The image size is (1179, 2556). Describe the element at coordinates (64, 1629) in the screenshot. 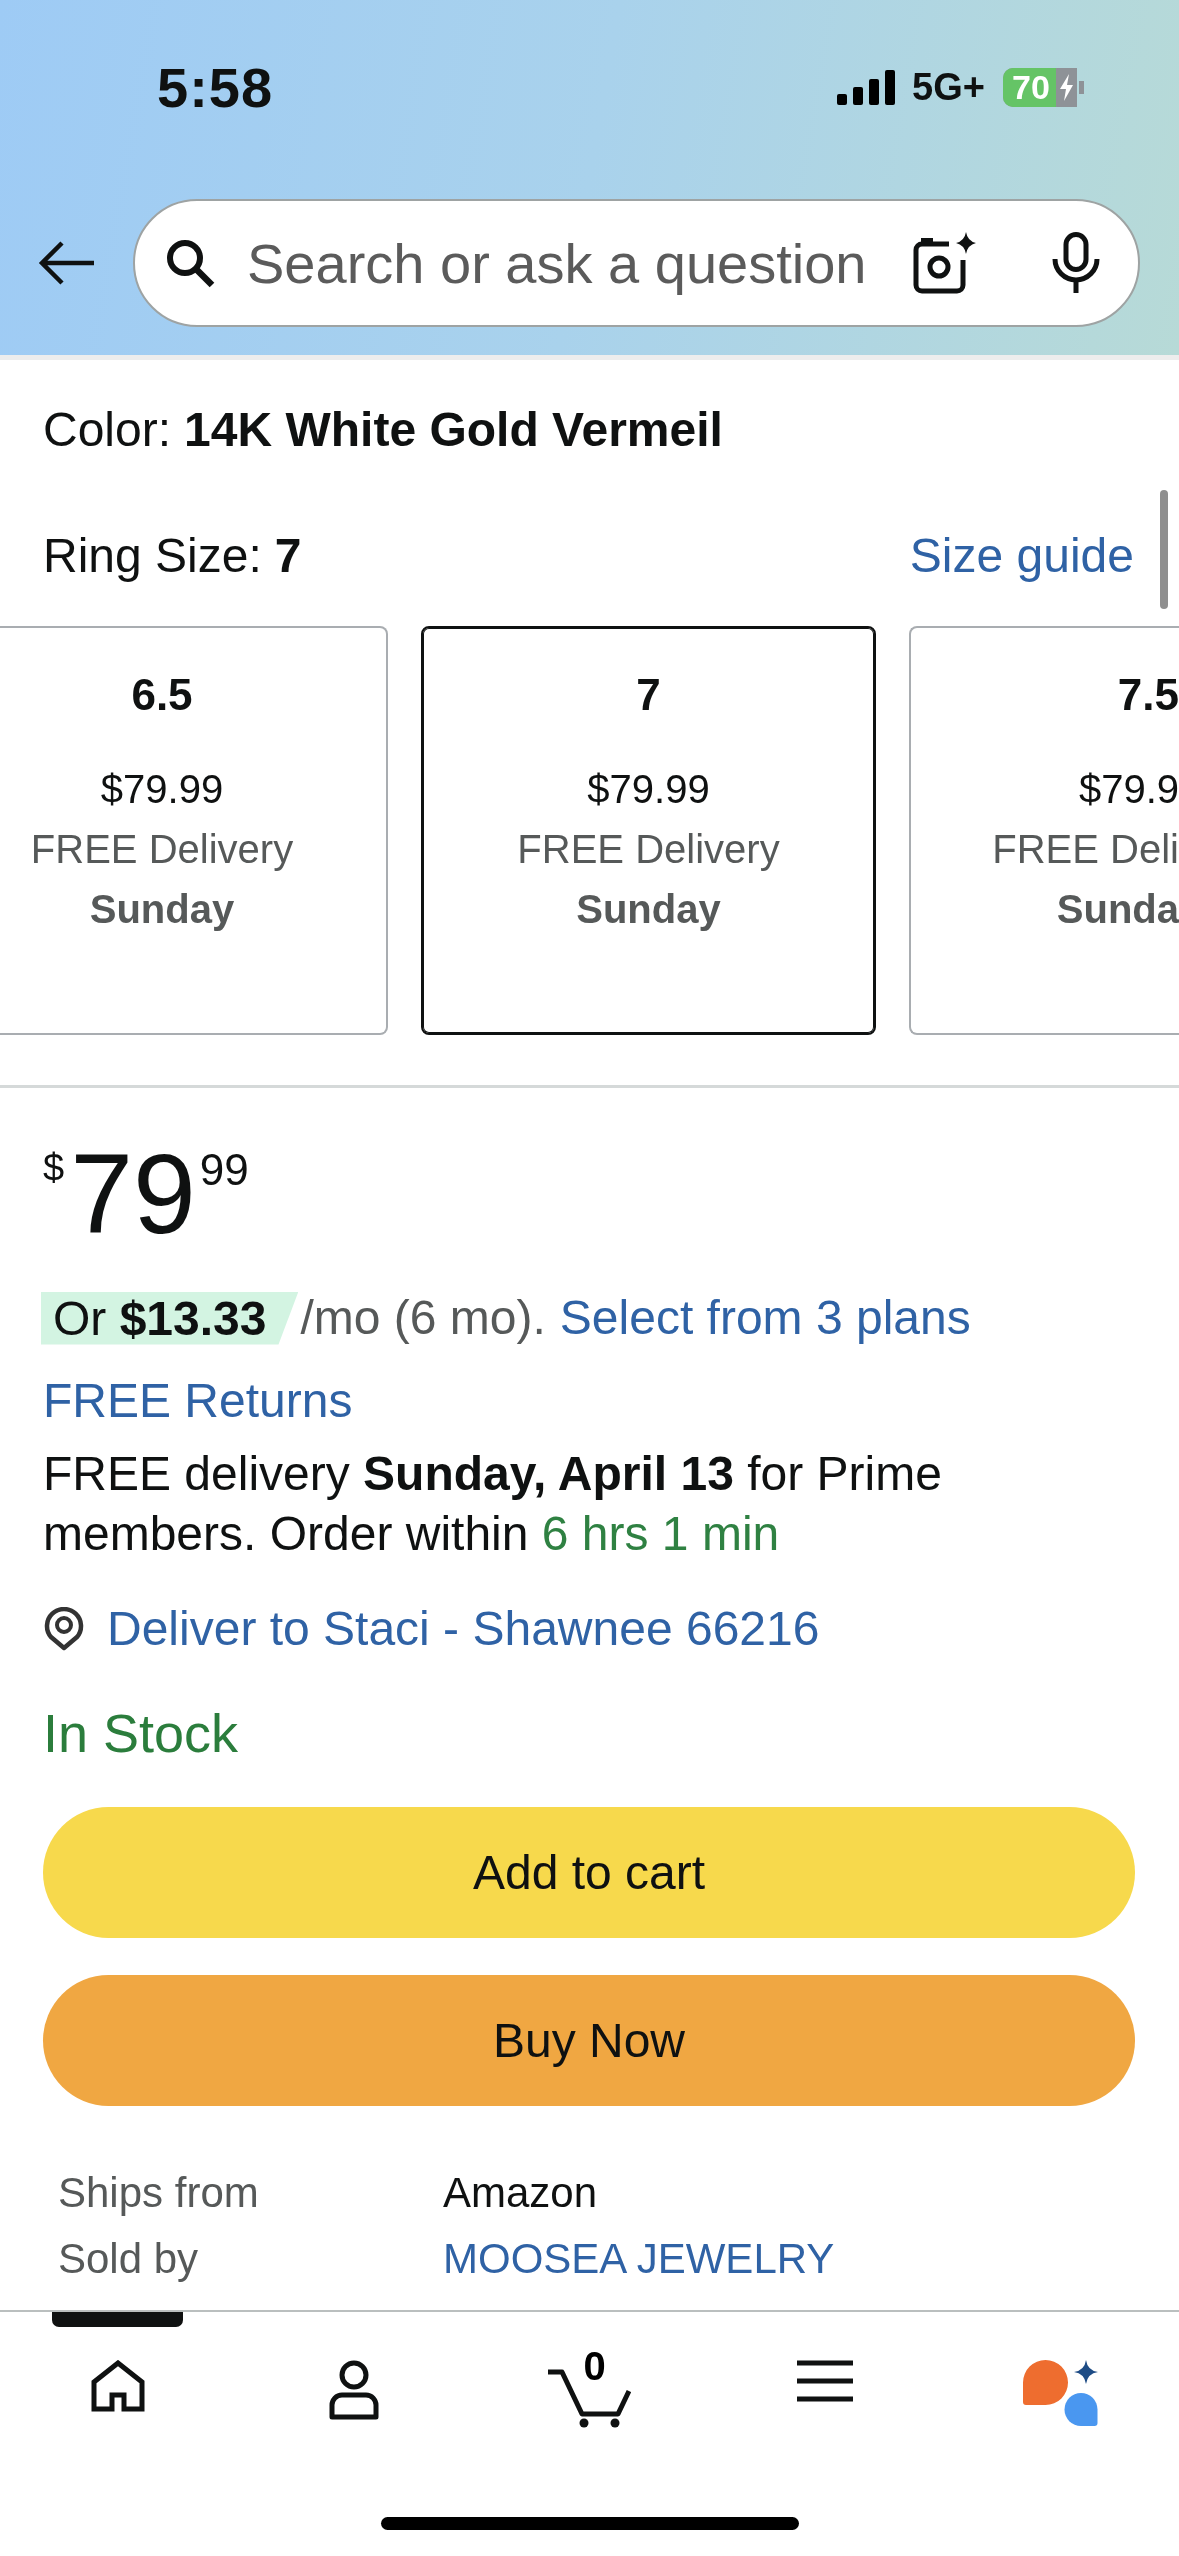

I see `location-pin-icon` at that location.